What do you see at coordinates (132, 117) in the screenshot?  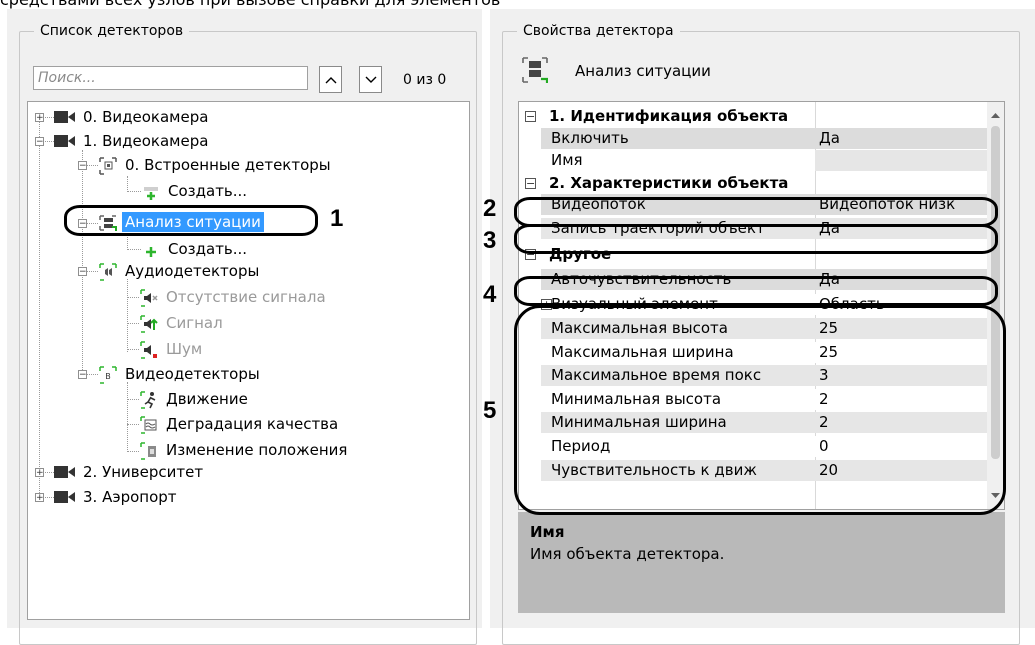 I see `tree-node-camera-0: 0. Видеокамера` at bounding box center [132, 117].